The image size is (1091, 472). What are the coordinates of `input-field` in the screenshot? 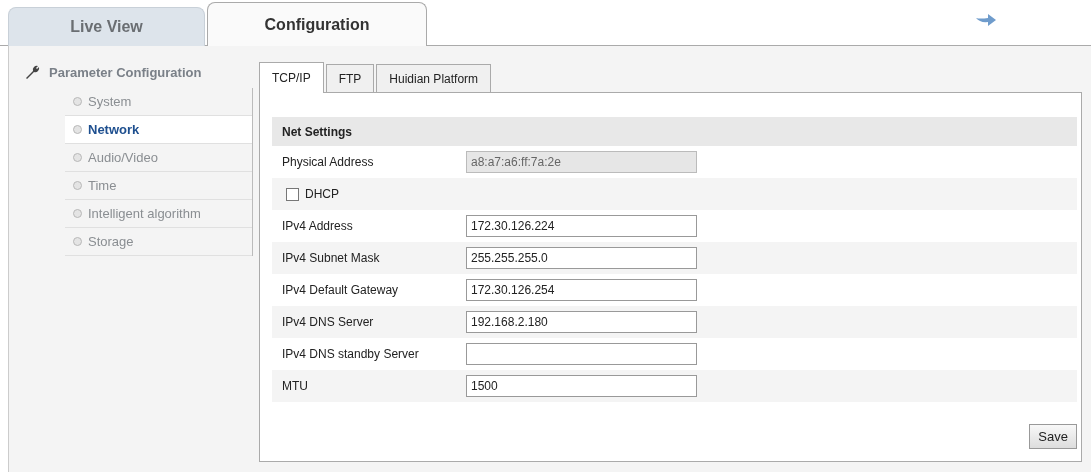 It's located at (581, 354).